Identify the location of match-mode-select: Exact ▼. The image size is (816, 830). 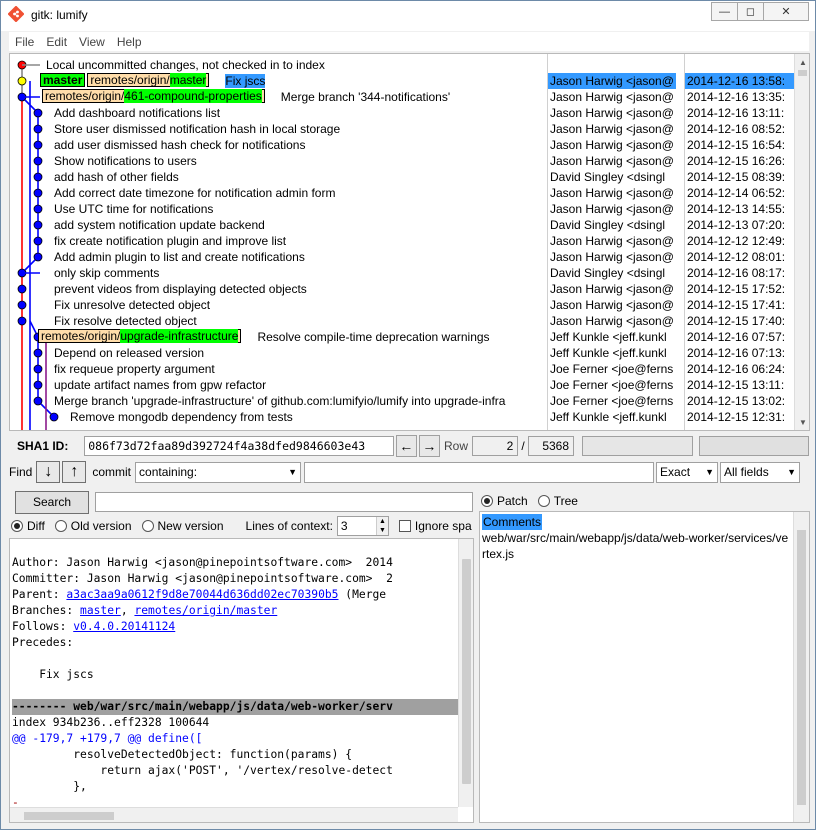
(687, 472).